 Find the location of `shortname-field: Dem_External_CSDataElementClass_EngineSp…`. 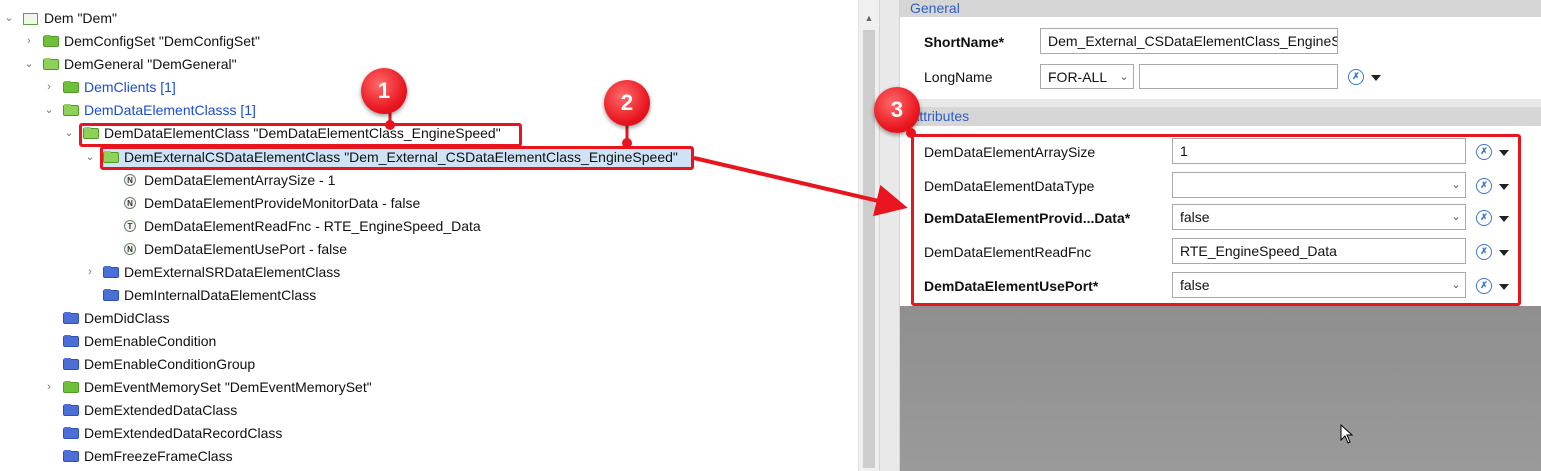

shortname-field: Dem_External_CSDataElementClass_EngineSp… is located at coordinates (1189, 41).